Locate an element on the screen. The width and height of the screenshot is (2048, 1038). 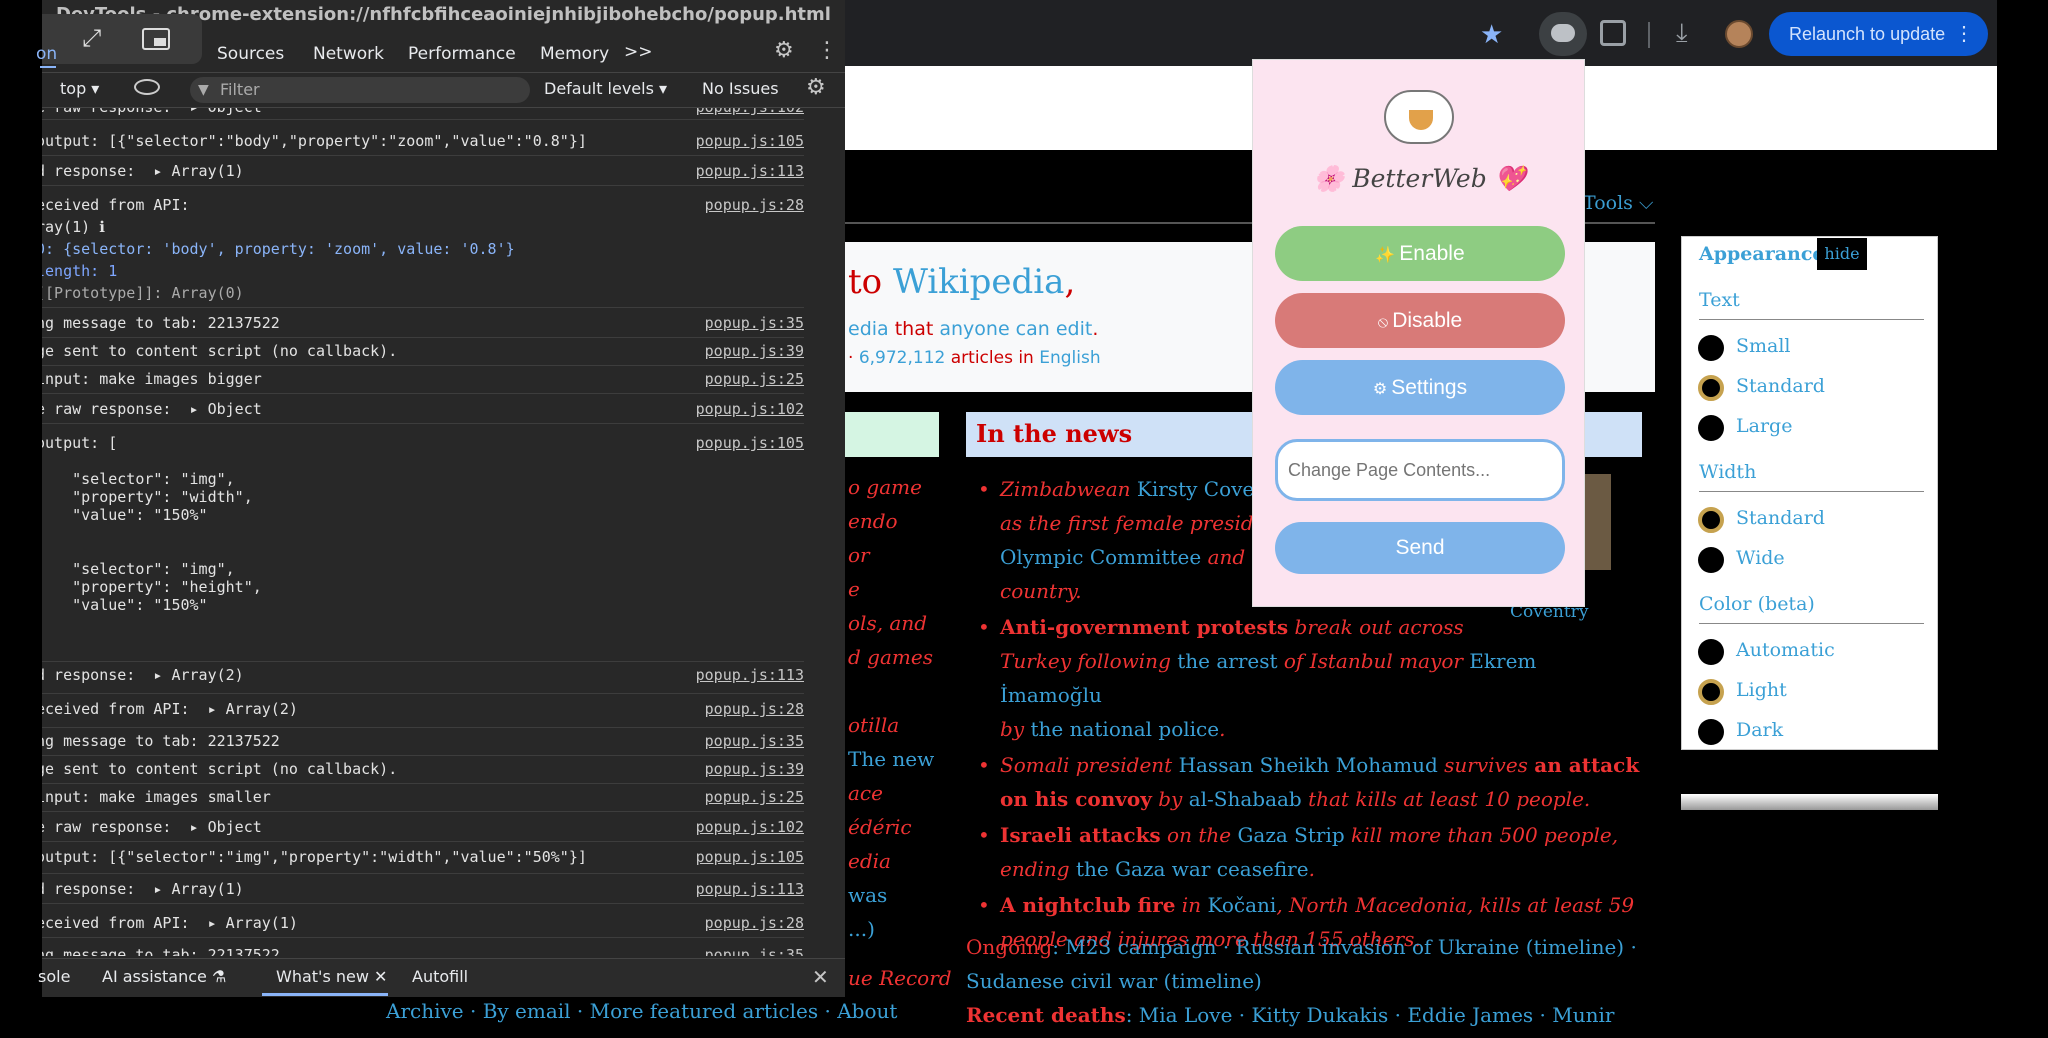
download-icon: ⤓ is located at coordinates (1682, 33).